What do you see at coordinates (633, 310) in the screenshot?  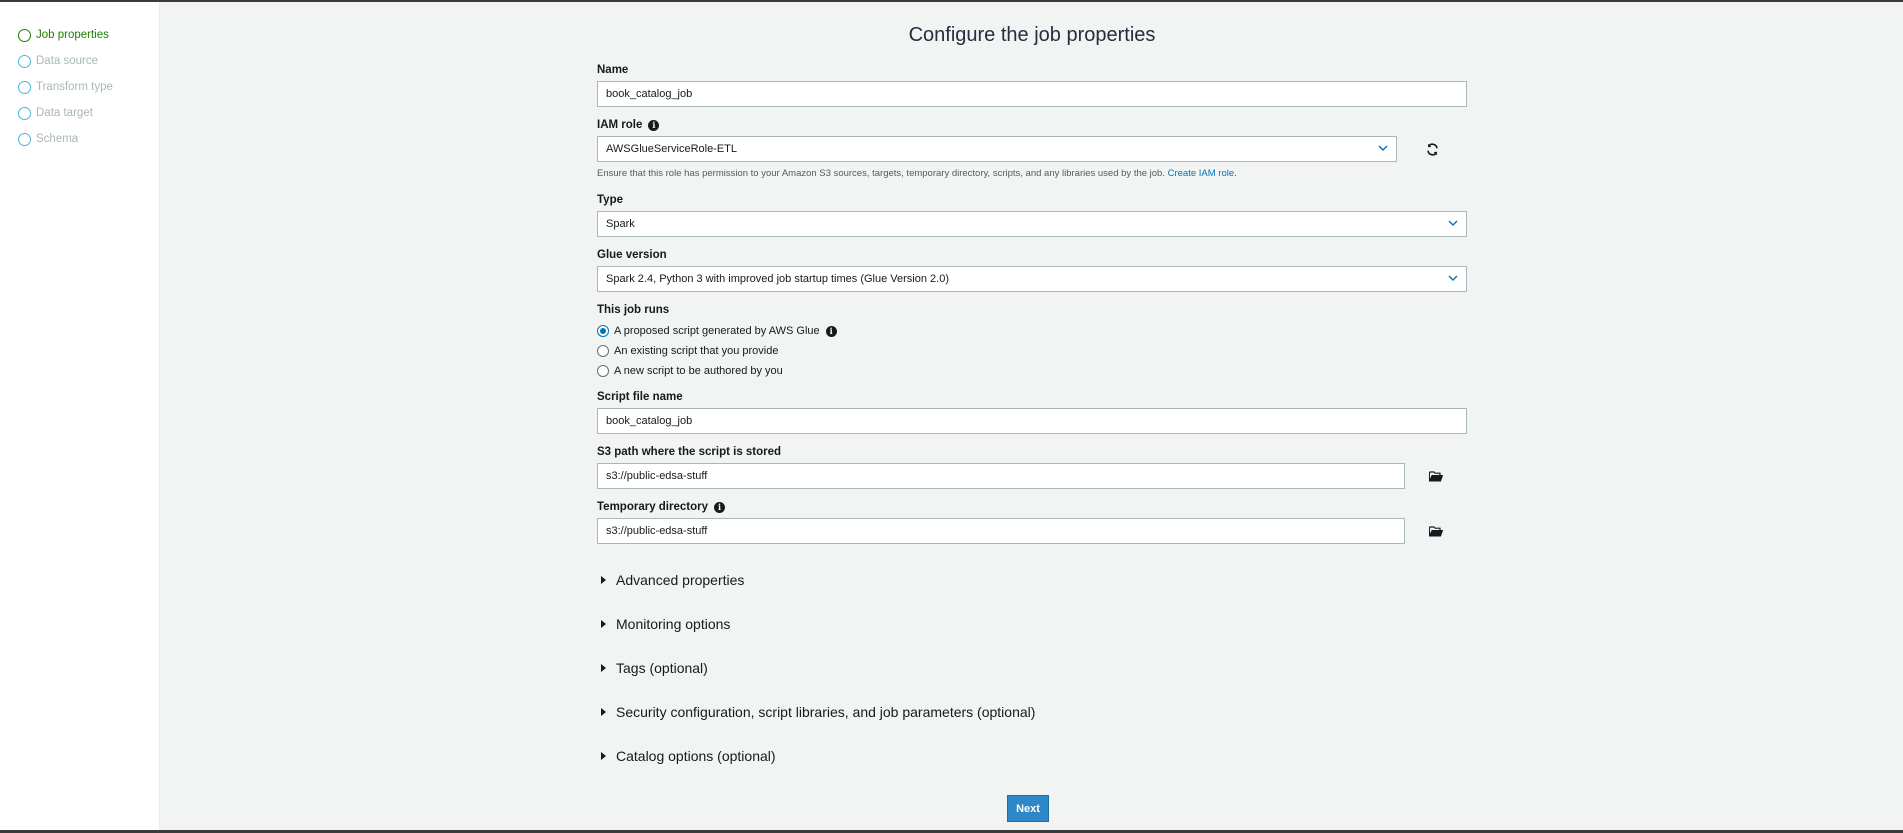 I see `job-runs-label-text: This job runs` at bounding box center [633, 310].